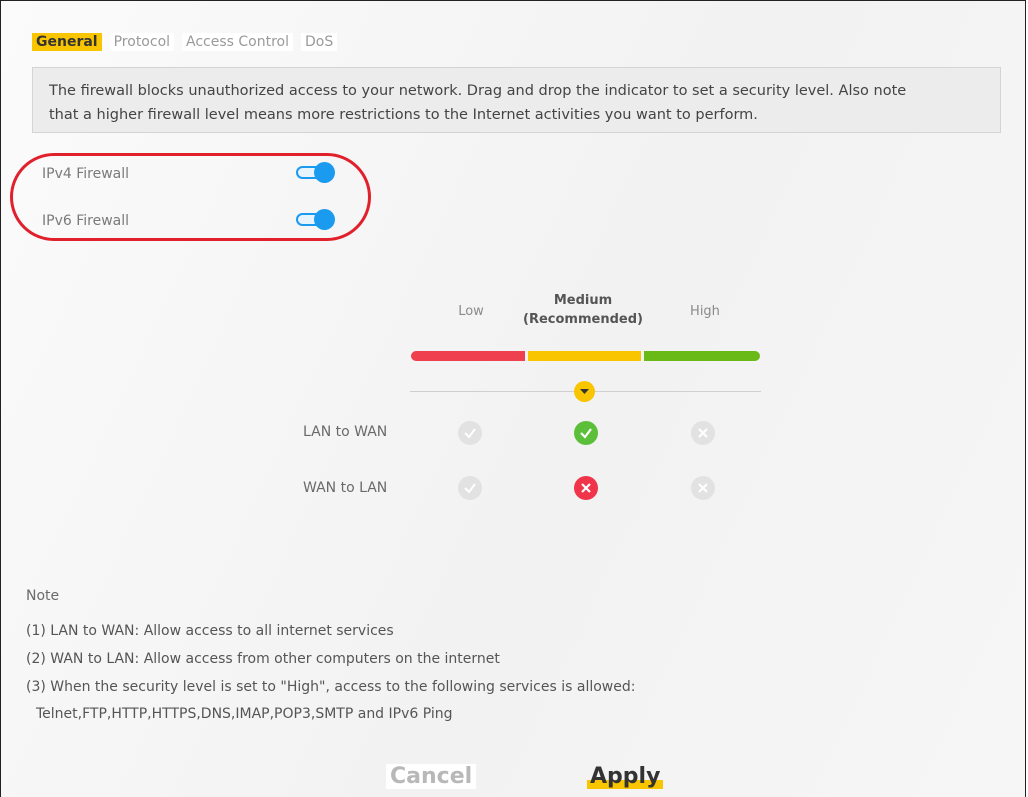  What do you see at coordinates (43, 596) in the screenshot?
I see `note-title: Note` at bounding box center [43, 596].